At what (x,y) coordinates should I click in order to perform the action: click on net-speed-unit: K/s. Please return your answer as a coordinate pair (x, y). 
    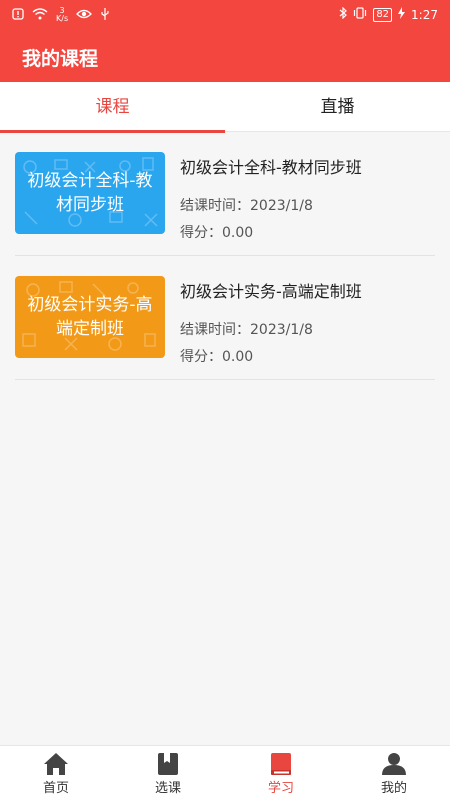
    Looking at the image, I should click on (62, 18).